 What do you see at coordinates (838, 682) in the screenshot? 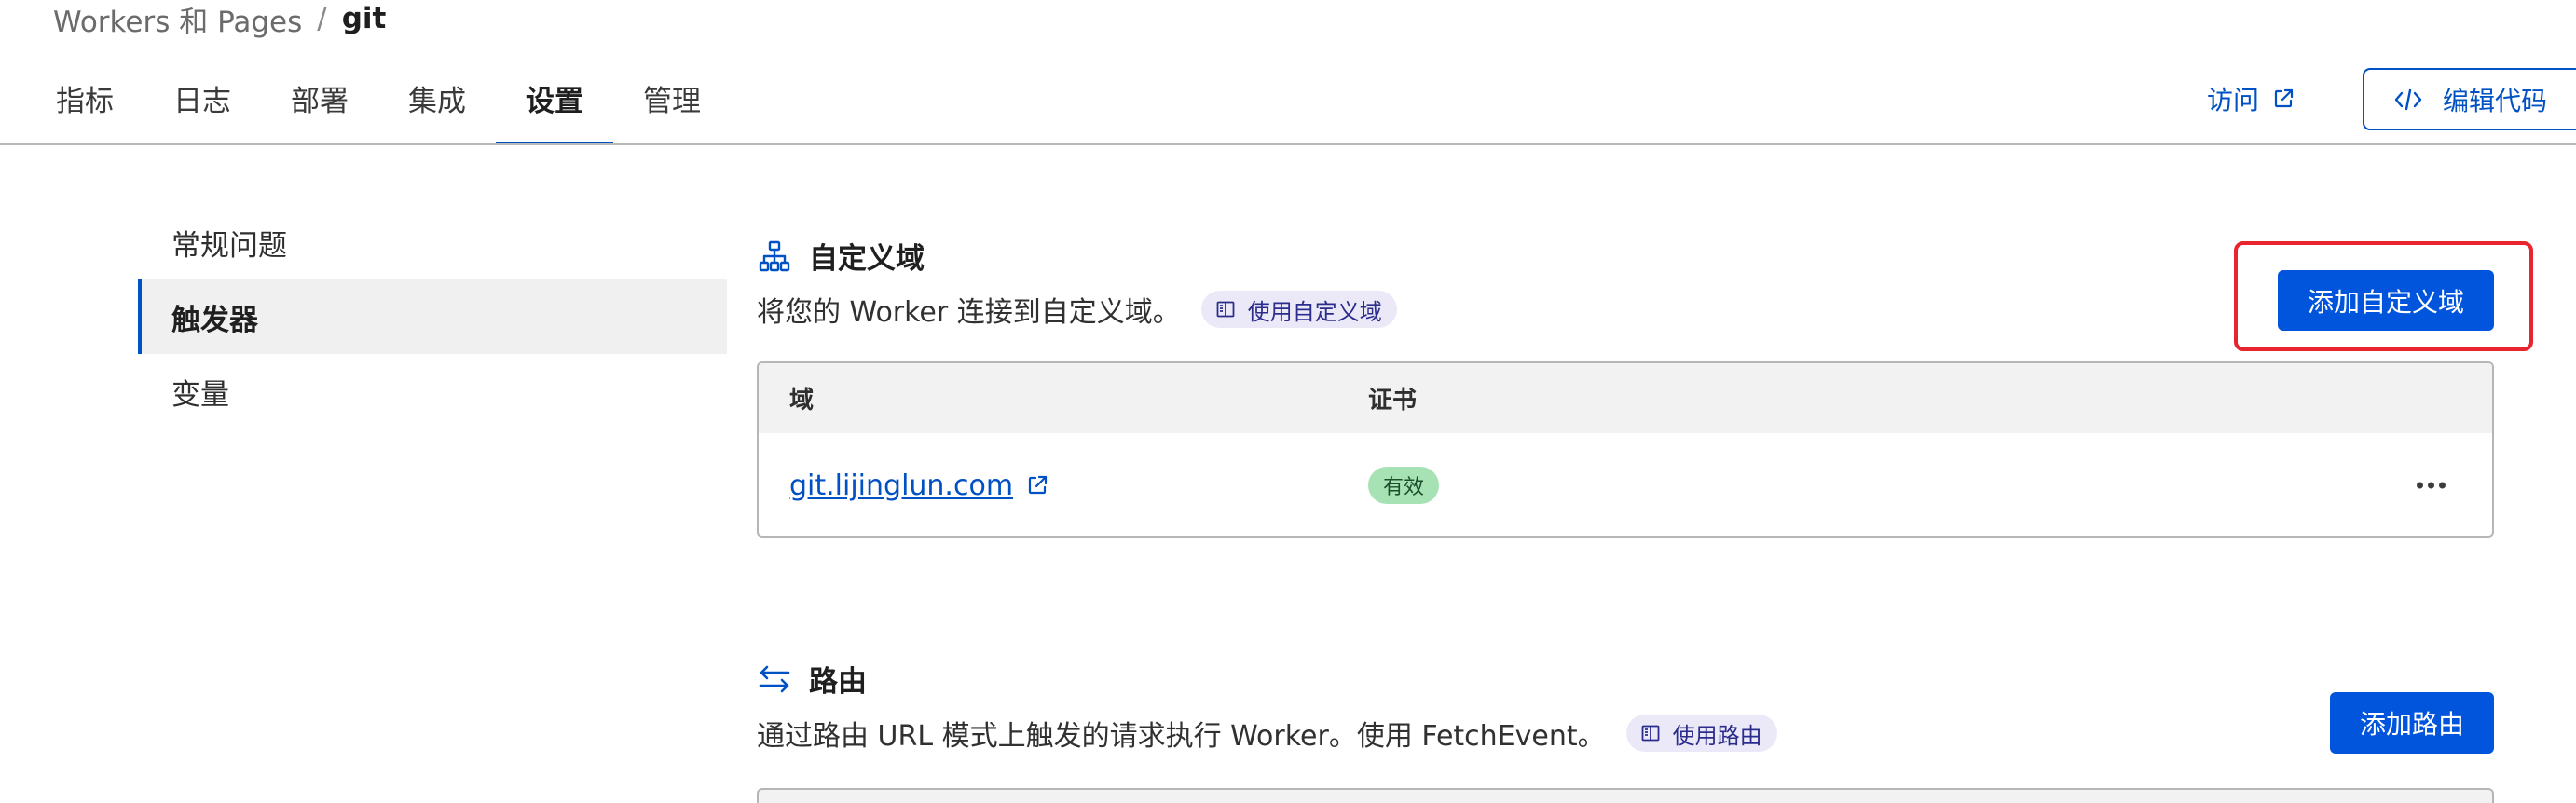
I see `routes-title: 路由` at bounding box center [838, 682].